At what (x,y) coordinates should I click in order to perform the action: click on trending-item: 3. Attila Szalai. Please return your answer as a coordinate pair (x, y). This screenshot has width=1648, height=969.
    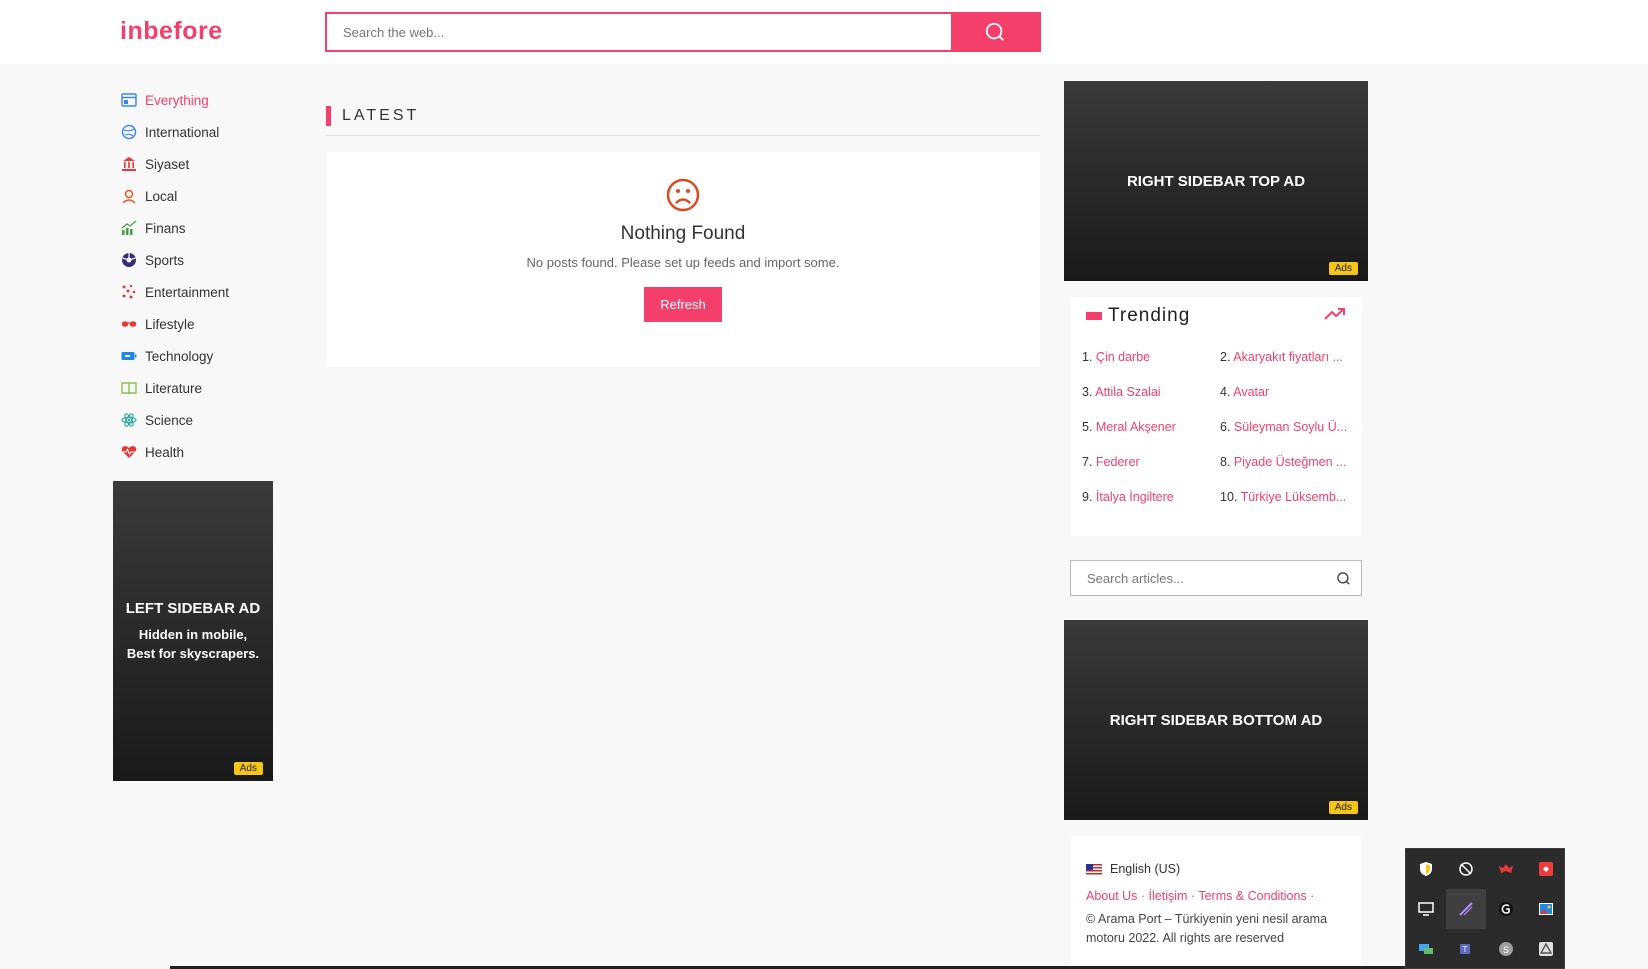
    Looking at the image, I should click on (1151, 392).